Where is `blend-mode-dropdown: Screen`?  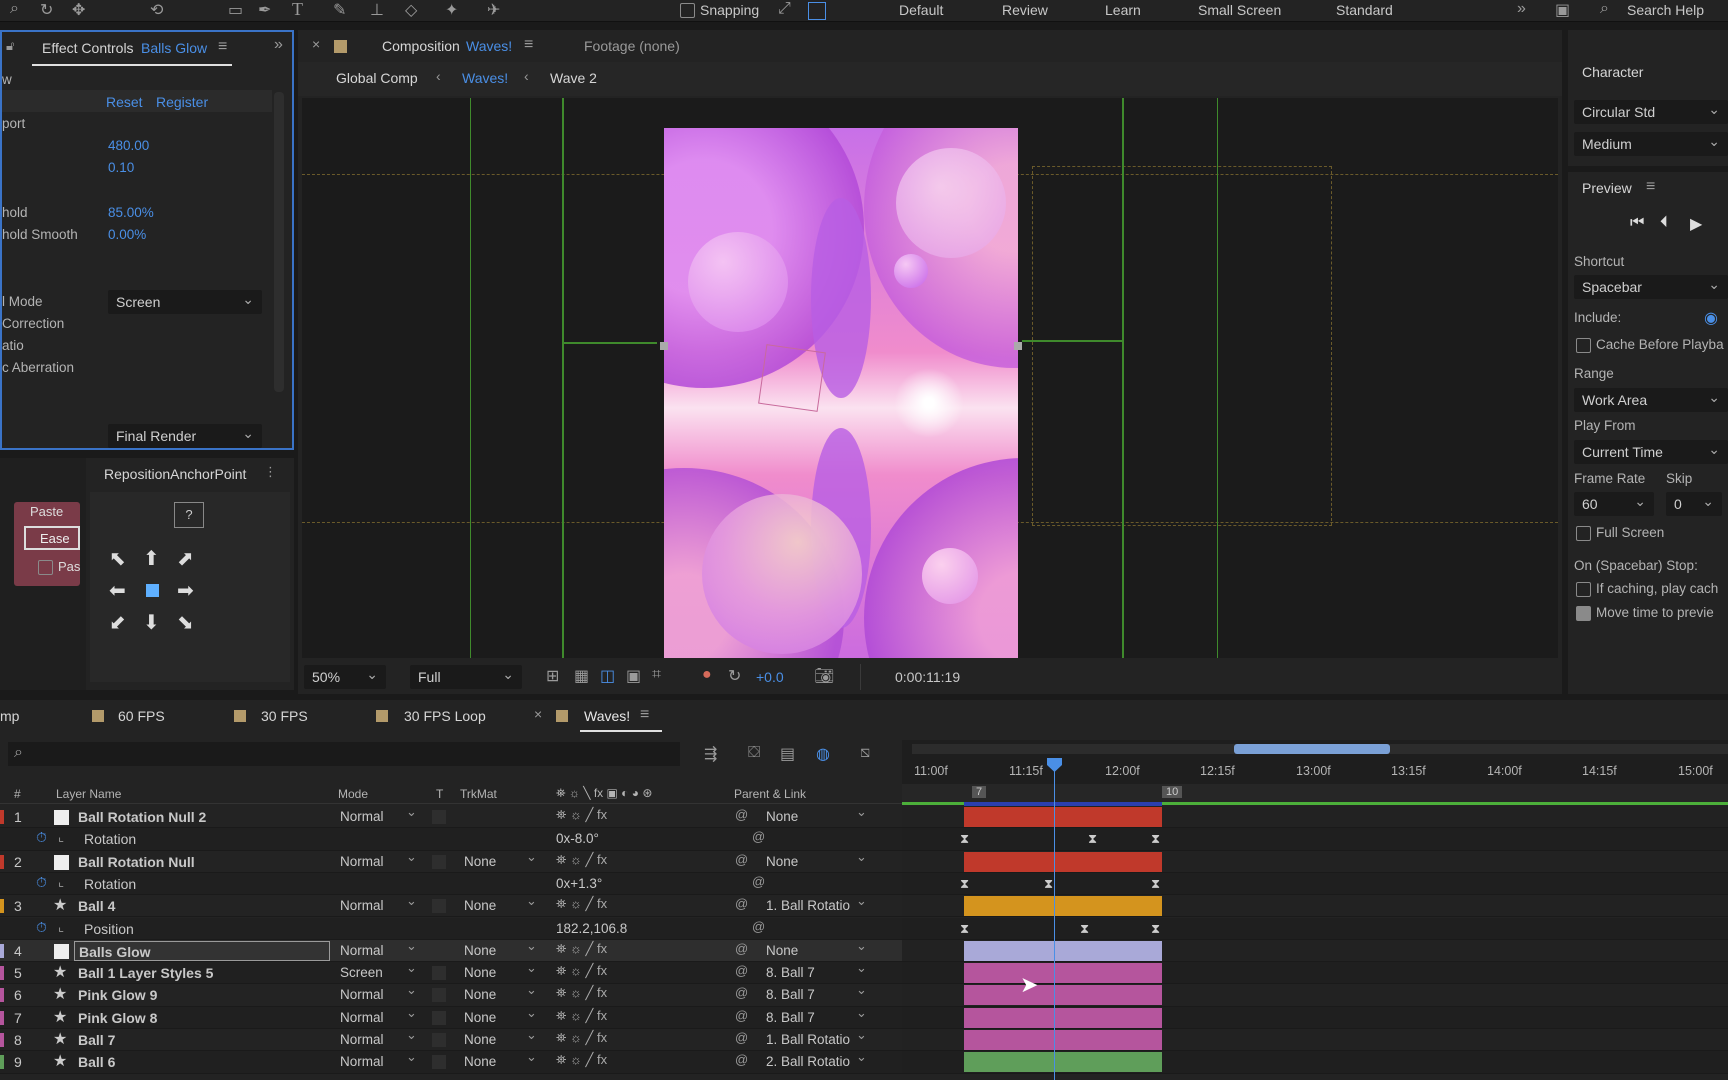
blend-mode-dropdown: Screen is located at coordinates (185, 300).